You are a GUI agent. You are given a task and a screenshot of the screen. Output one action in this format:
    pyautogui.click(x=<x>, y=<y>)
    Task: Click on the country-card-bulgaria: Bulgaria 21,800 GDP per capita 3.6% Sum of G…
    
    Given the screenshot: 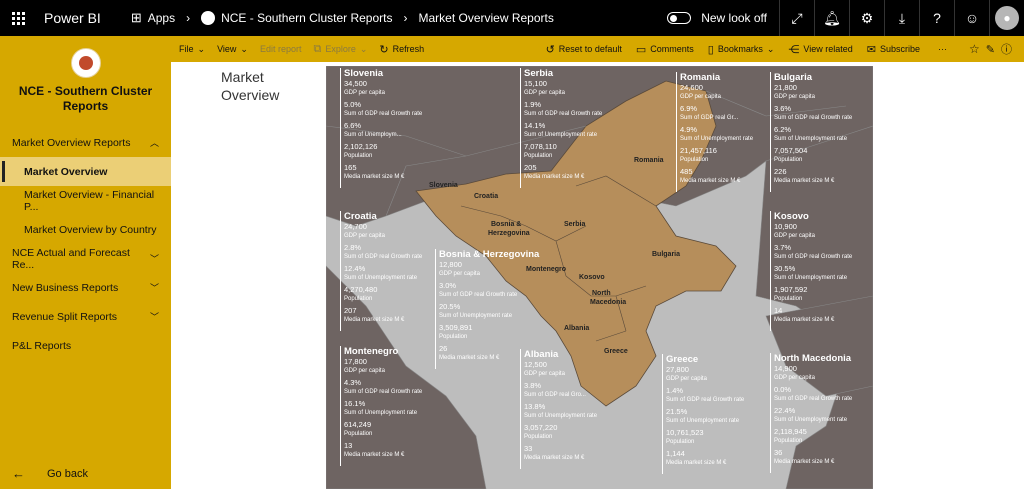 What is the action you would take?
    pyautogui.click(x=813, y=130)
    